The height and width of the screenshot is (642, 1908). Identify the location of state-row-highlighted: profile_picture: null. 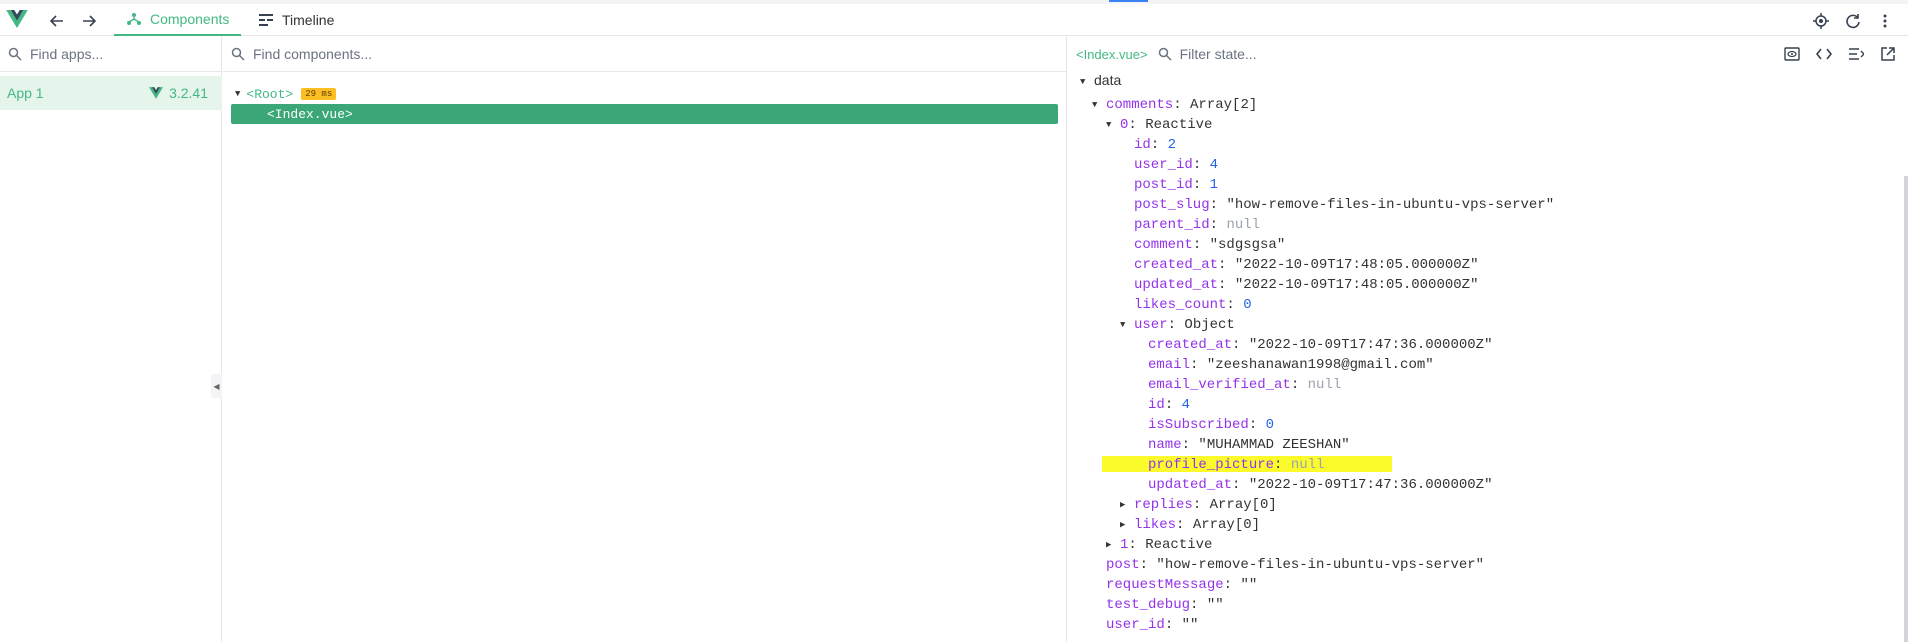
(1317, 465).